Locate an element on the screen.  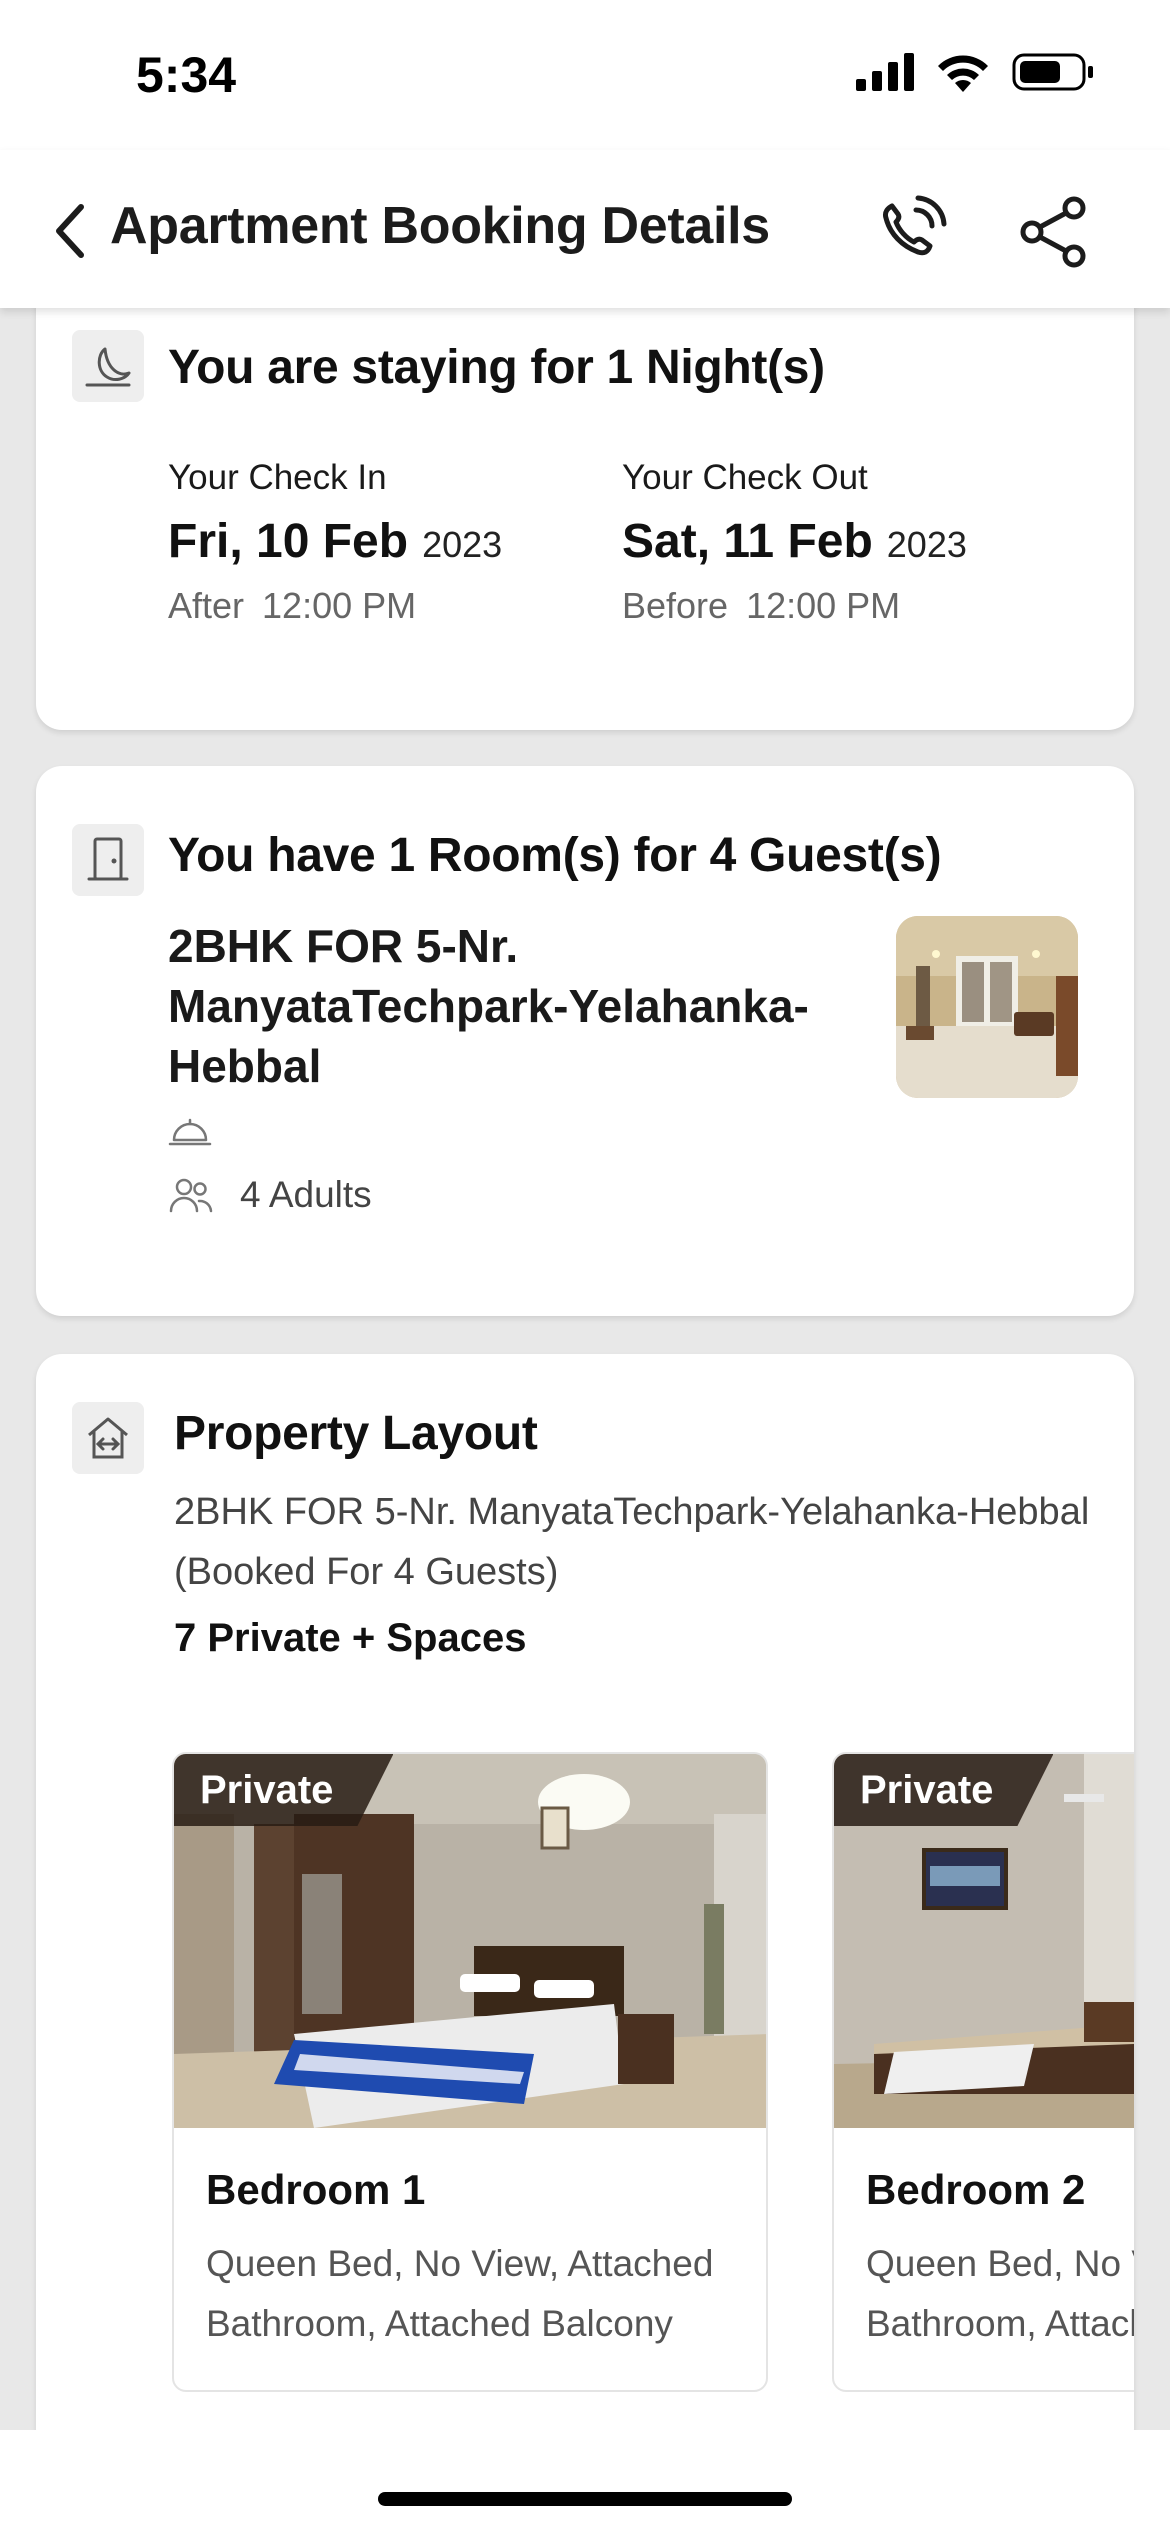
check-in-year: 2023 is located at coordinates (462, 544).